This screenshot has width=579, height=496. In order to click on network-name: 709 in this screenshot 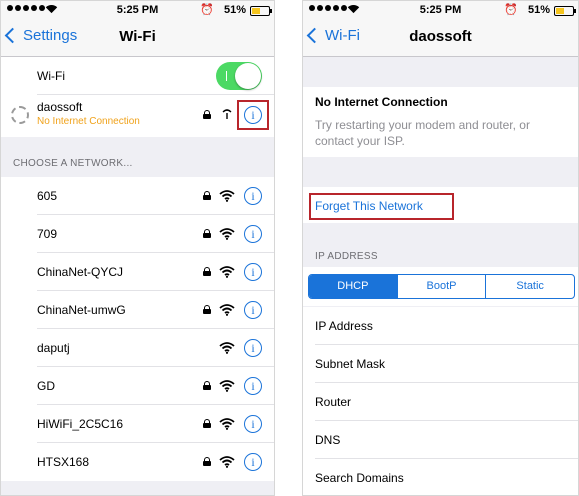, I will do `click(47, 234)`.